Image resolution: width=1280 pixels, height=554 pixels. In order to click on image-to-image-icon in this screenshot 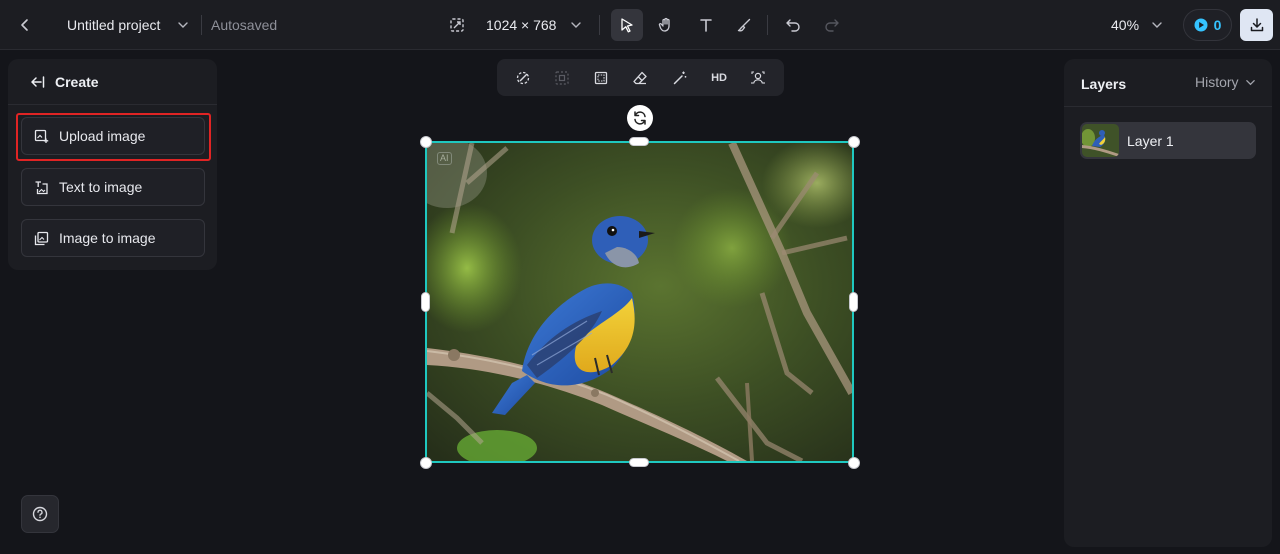, I will do `click(41, 238)`.